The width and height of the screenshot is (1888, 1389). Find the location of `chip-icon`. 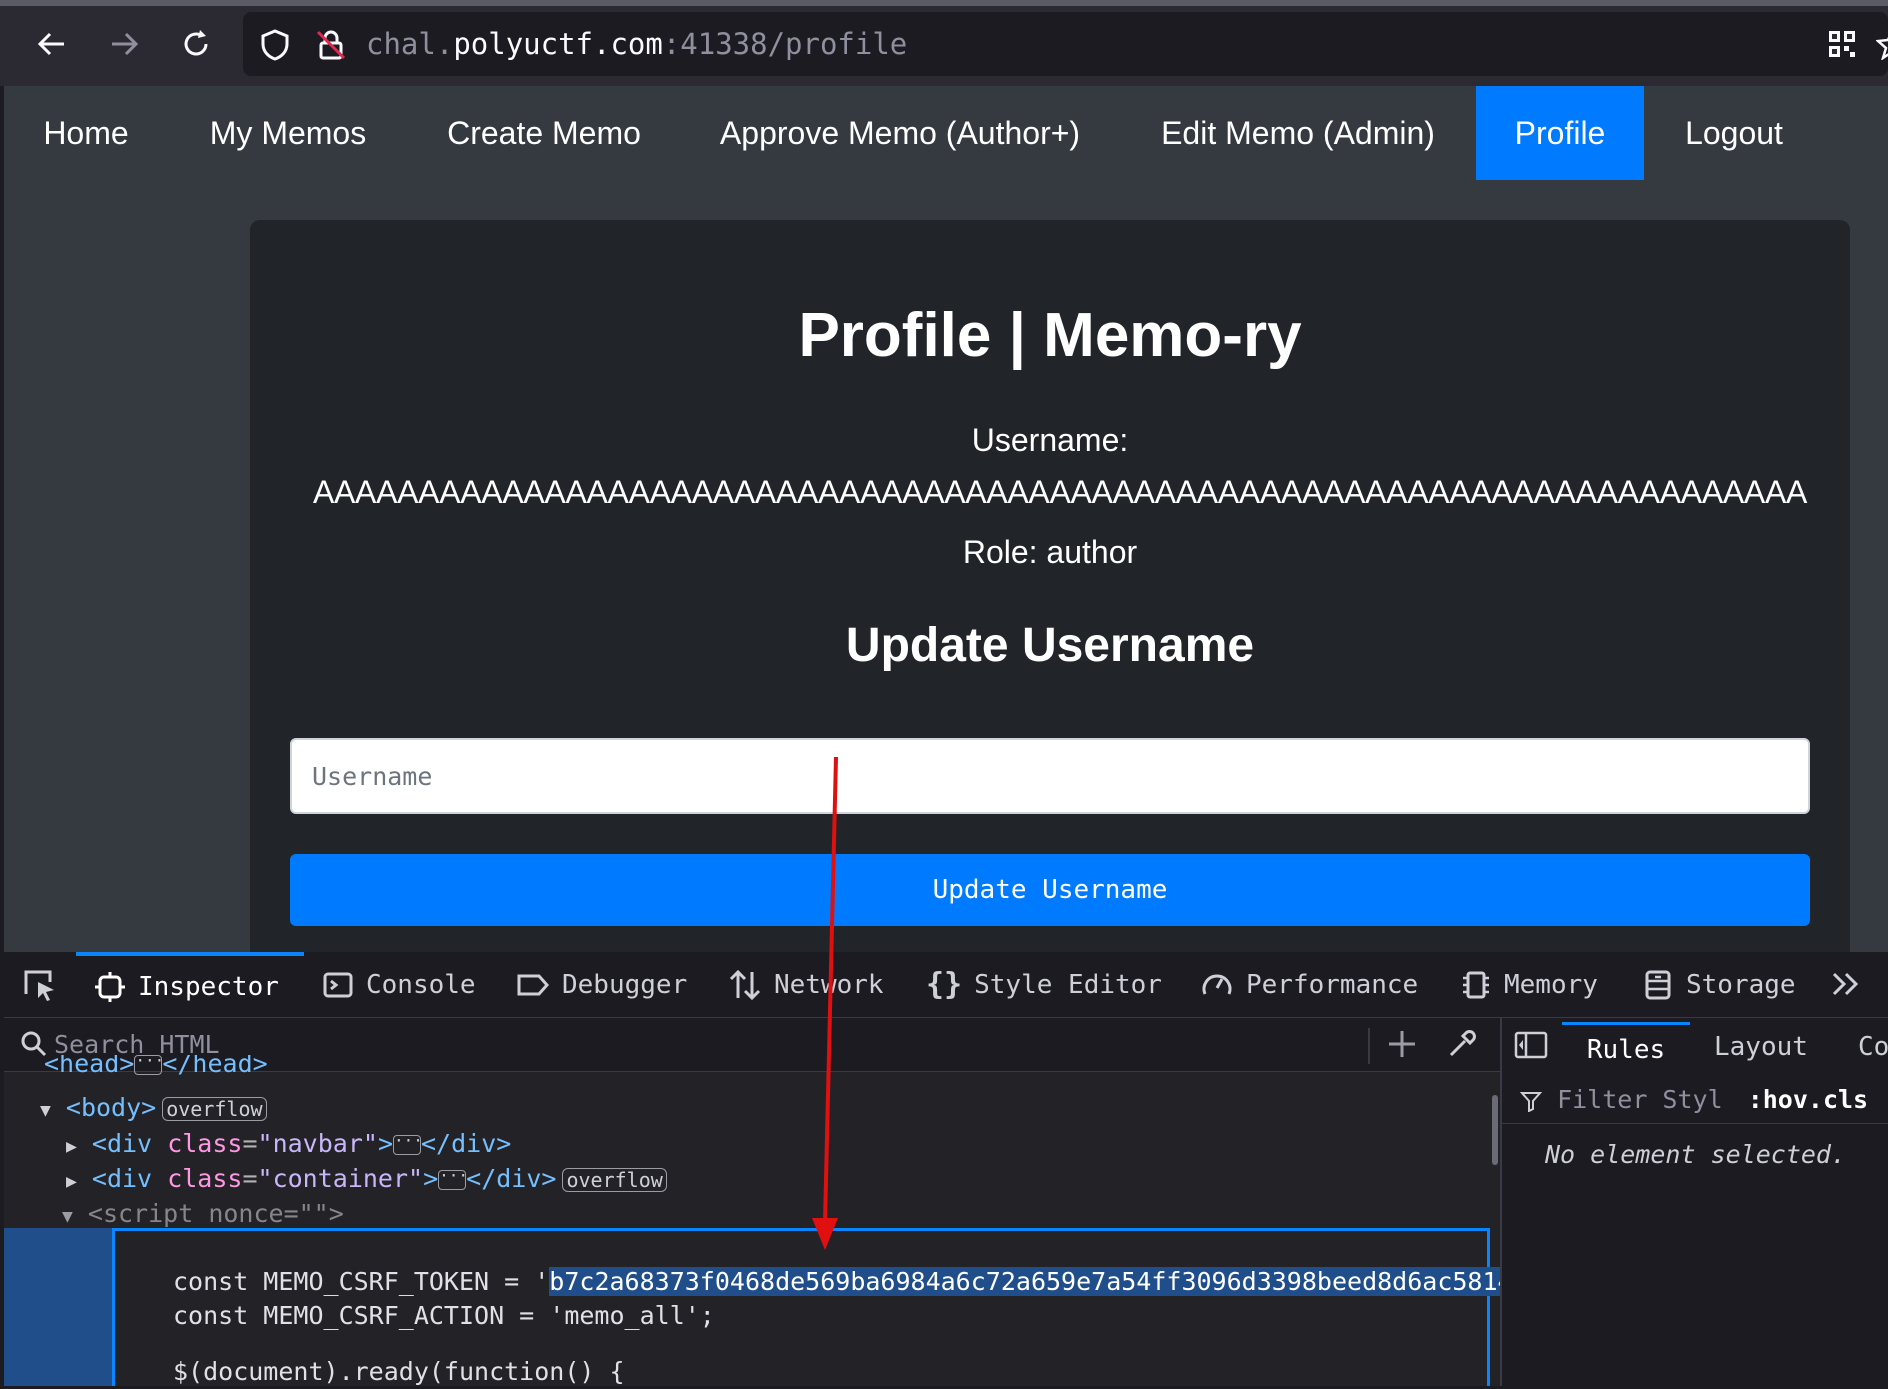

chip-icon is located at coordinates (1476, 985).